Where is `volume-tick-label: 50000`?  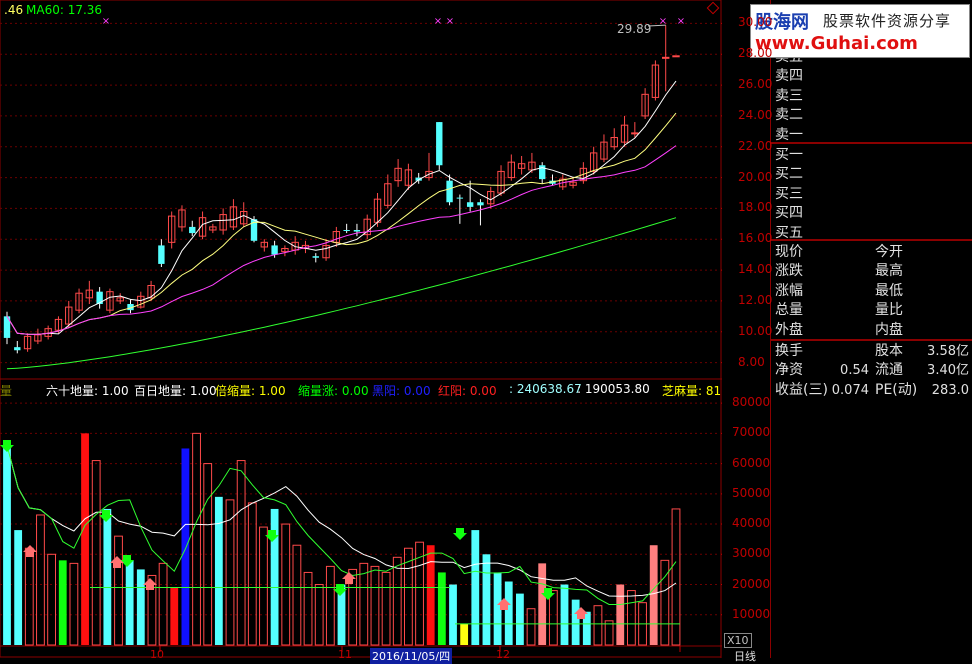
volume-tick-label: 50000 is located at coordinates (751, 492).